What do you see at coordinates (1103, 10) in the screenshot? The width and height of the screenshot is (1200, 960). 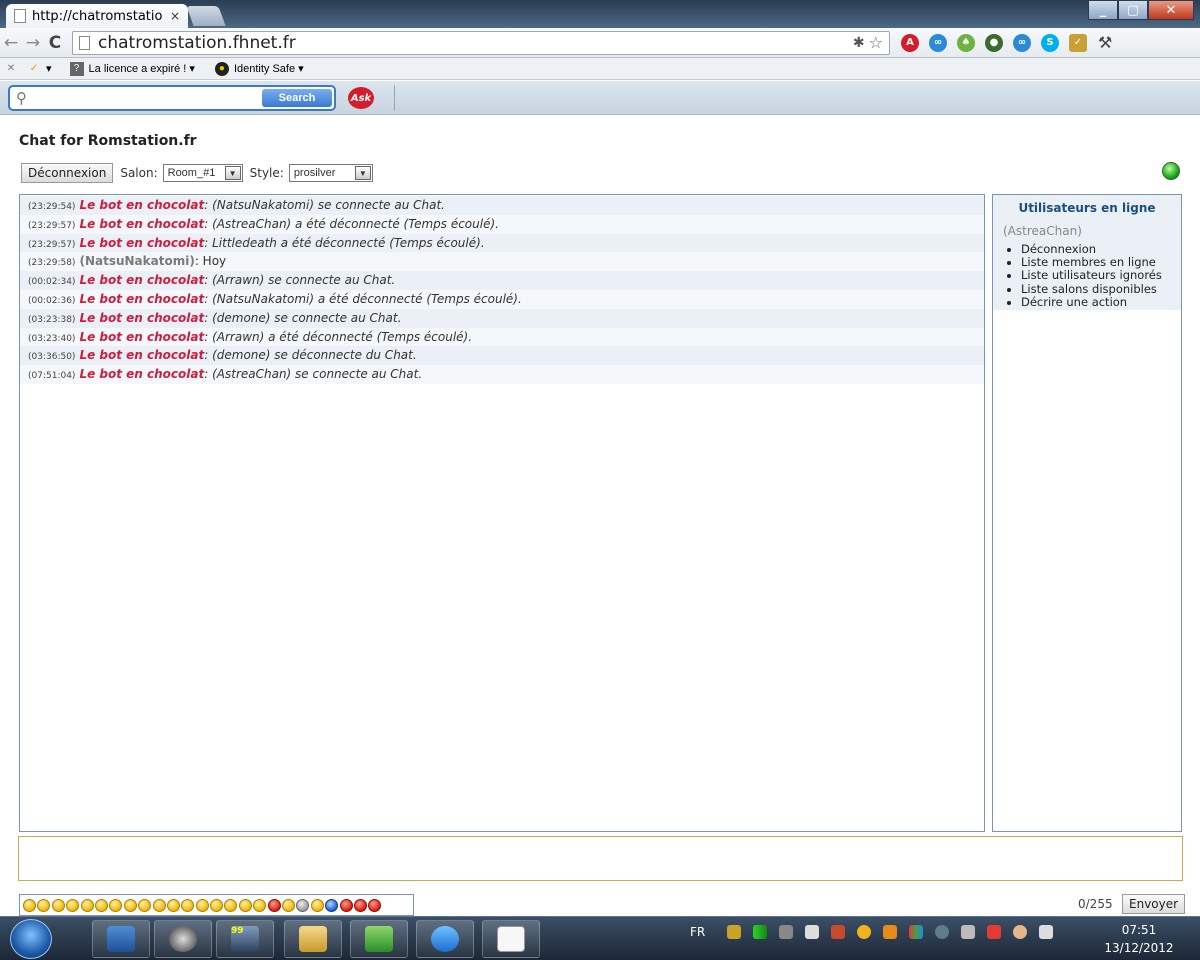 I see `minimize-button: _` at bounding box center [1103, 10].